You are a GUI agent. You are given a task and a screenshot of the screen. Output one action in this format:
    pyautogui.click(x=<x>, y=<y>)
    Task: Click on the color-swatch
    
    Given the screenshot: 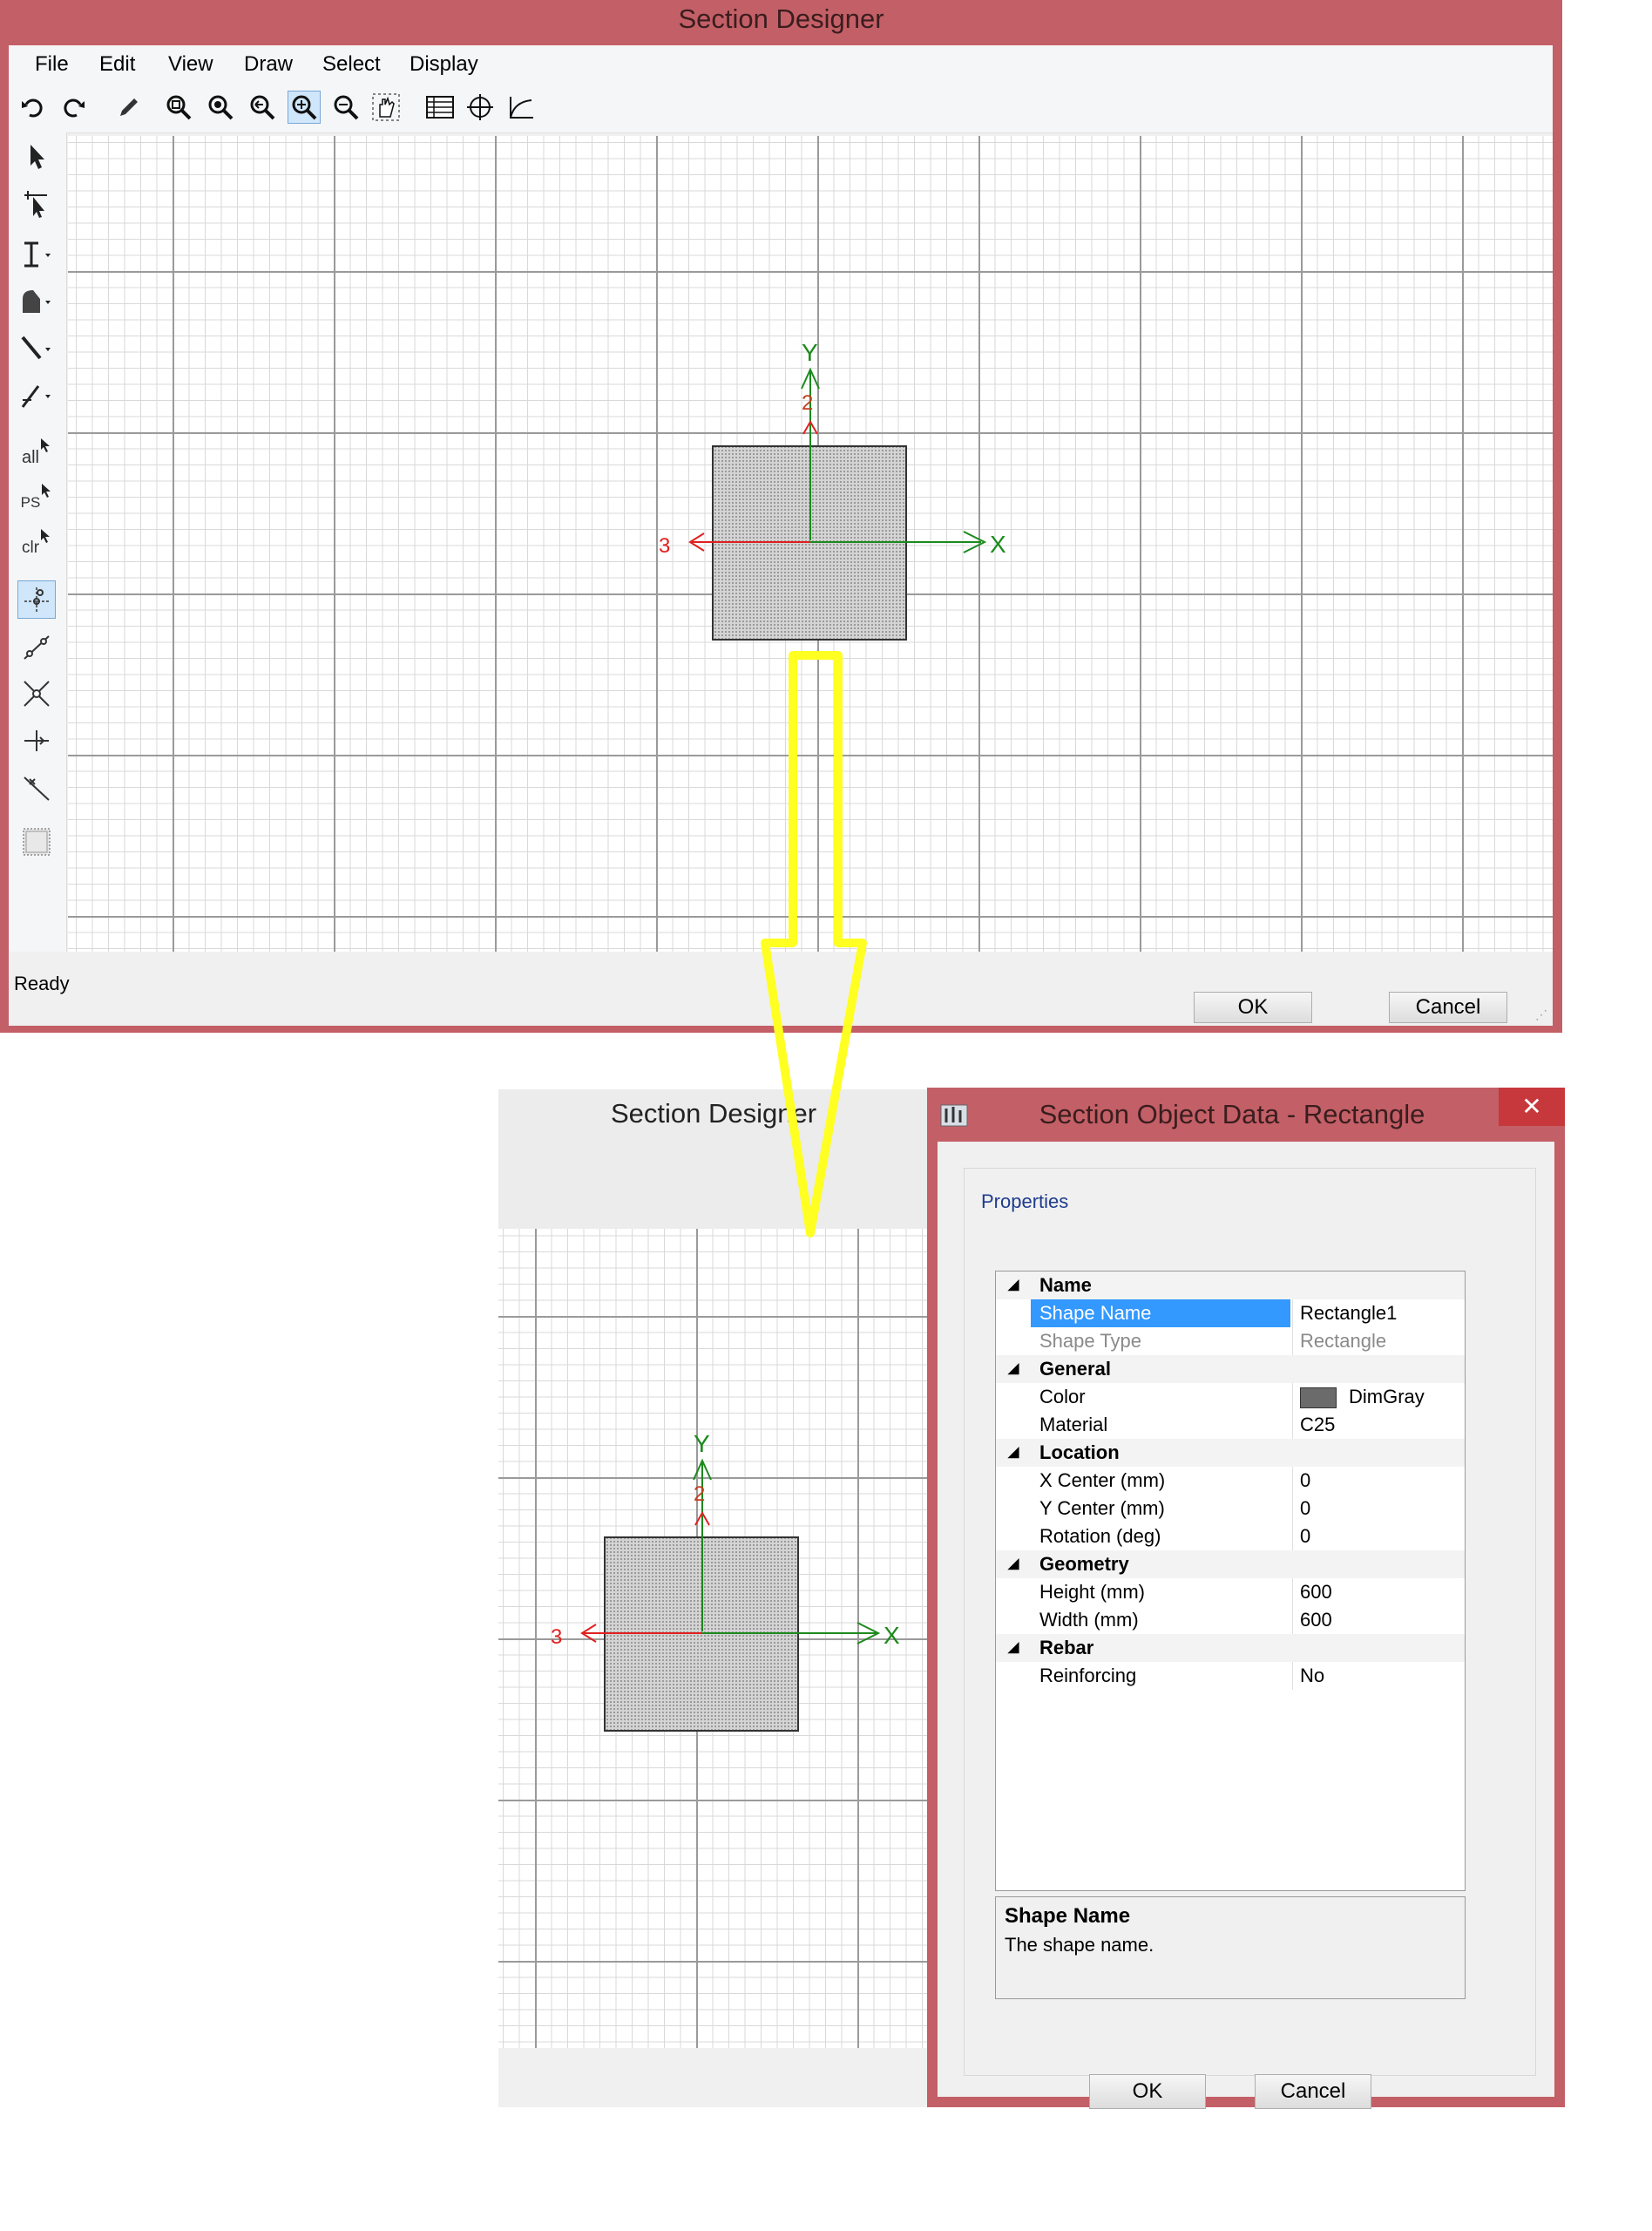 What is the action you would take?
    pyautogui.click(x=1318, y=1398)
    